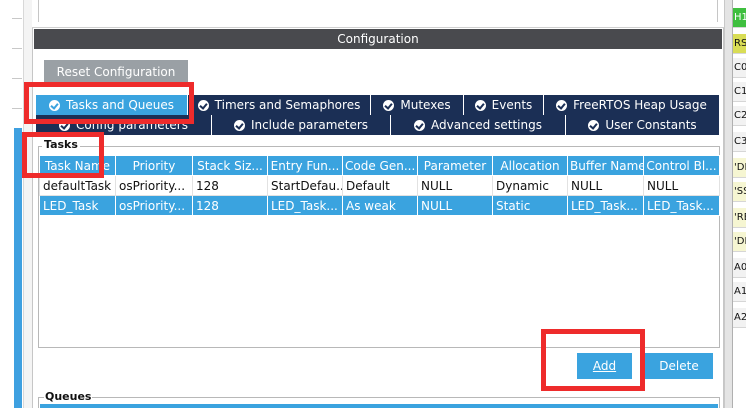 Image resolution: width=746 pixels, height=408 pixels. I want to click on highlight-add-button, so click(593, 360).